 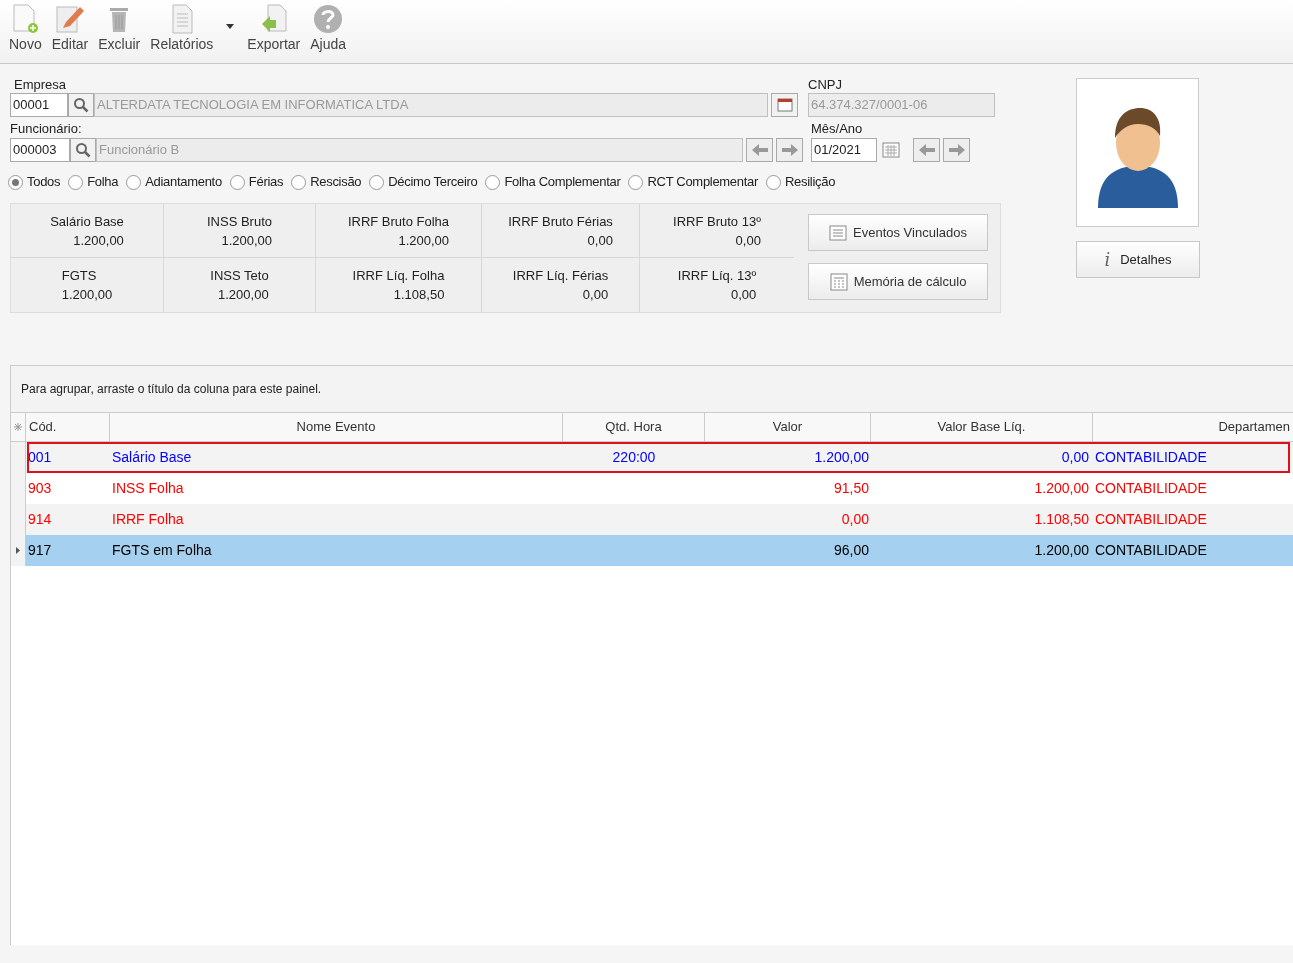 I want to click on table-row: 001 Salário Base 220:00 1.200,00 0,00 CONTABILIDADE, so click(x=652, y=457).